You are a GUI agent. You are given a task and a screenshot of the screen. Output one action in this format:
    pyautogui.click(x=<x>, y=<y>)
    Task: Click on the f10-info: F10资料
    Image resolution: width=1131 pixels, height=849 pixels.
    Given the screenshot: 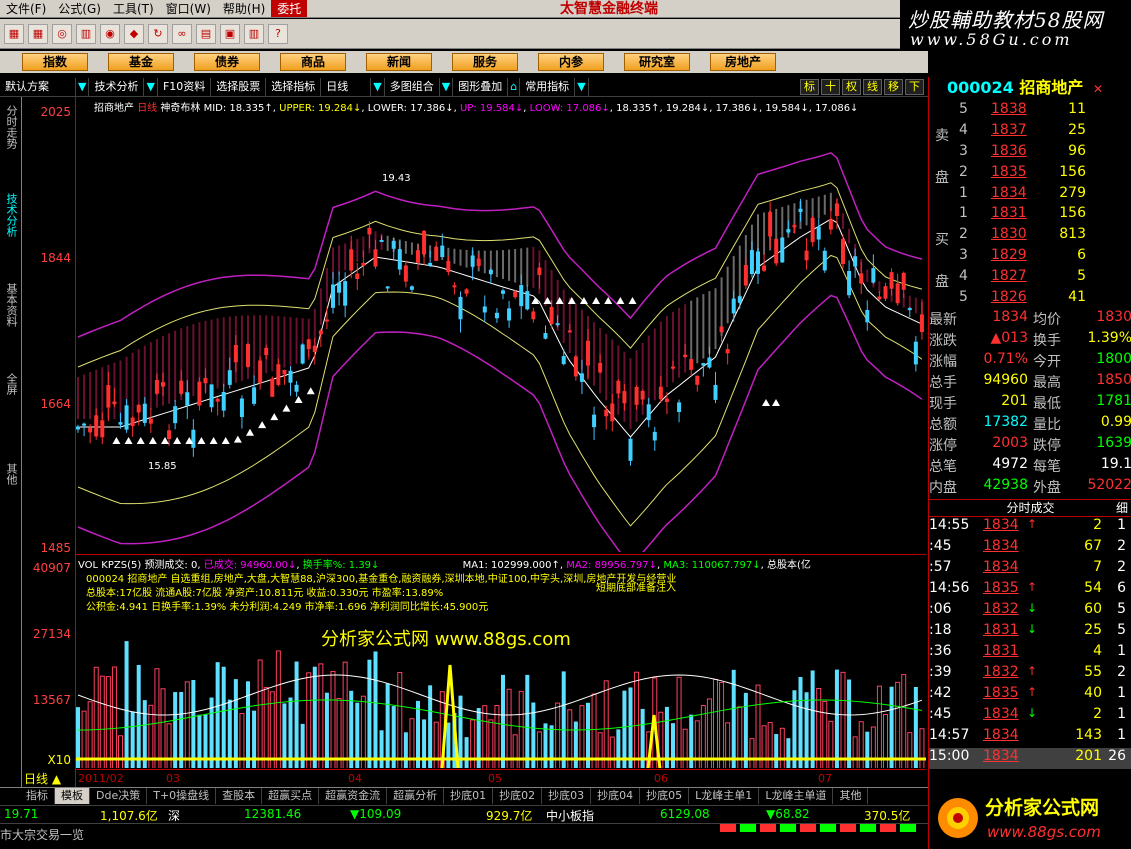 What is the action you would take?
    pyautogui.click(x=185, y=86)
    